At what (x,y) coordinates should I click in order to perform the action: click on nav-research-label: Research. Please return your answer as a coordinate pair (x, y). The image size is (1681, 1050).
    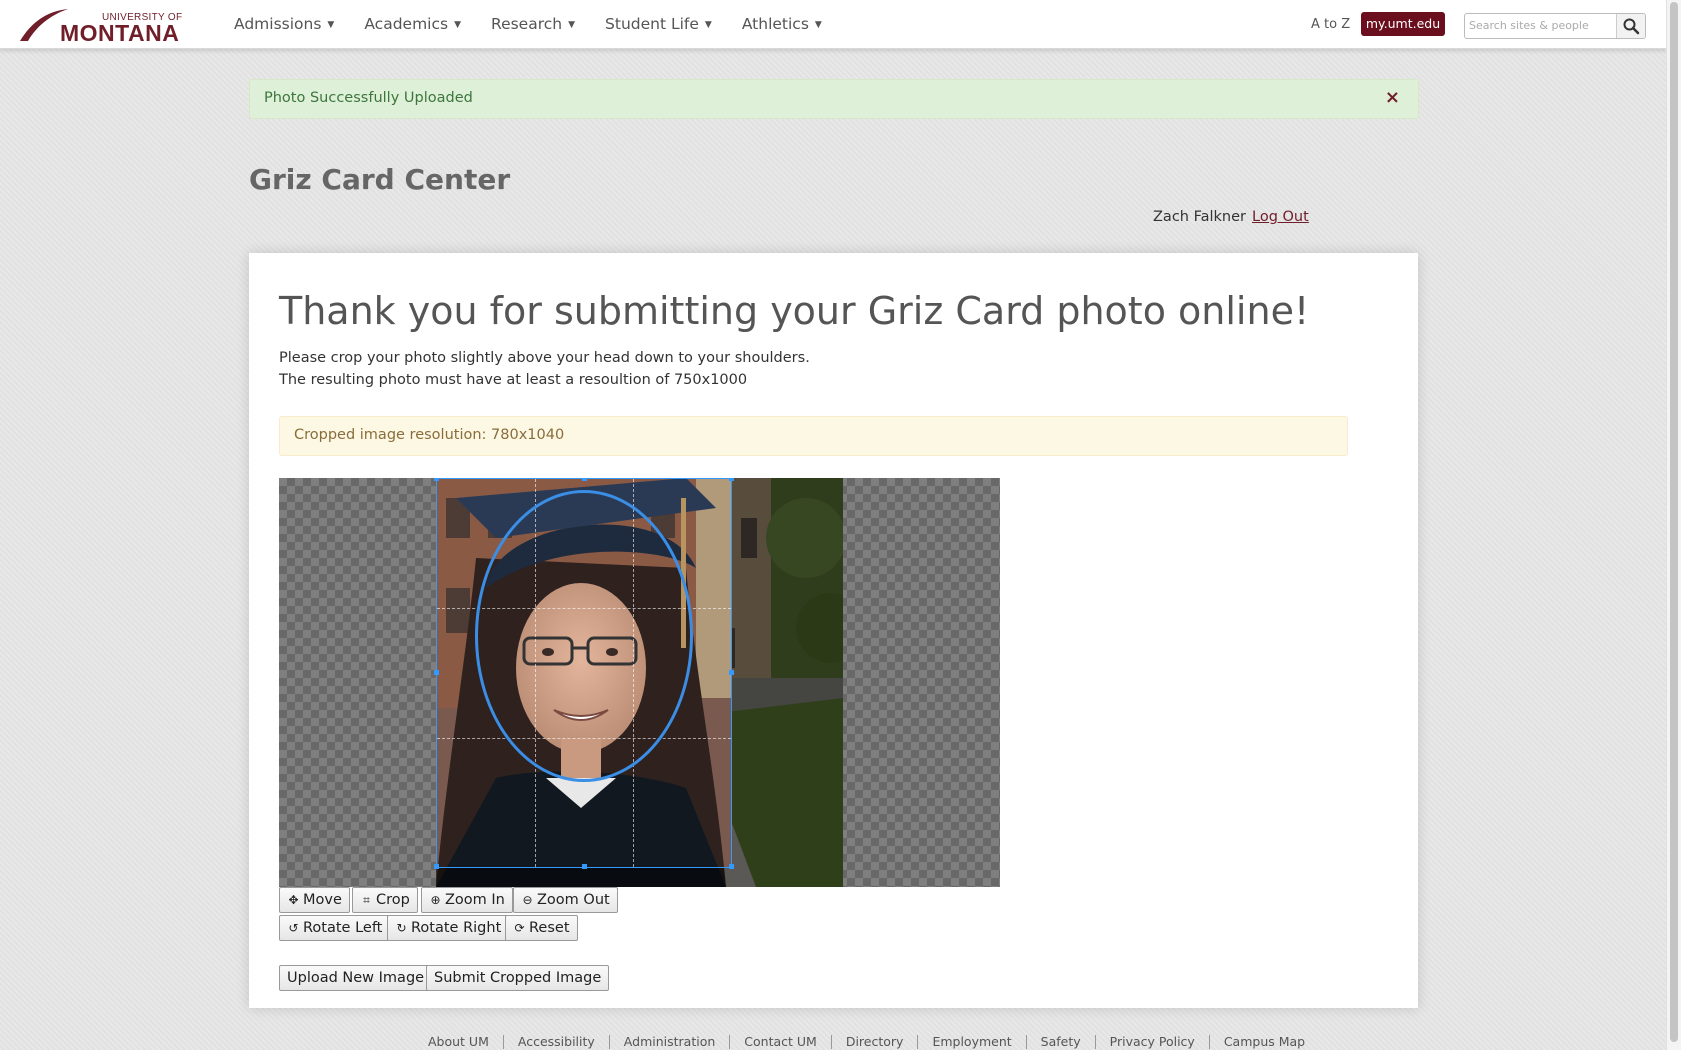
    Looking at the image, I should click on (527, 24).